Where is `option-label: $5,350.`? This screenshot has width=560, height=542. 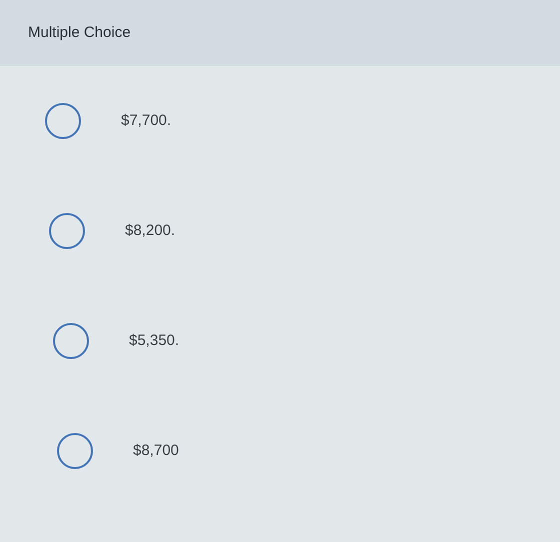 option-label: $5,350. is located at coordinates (154, 340).